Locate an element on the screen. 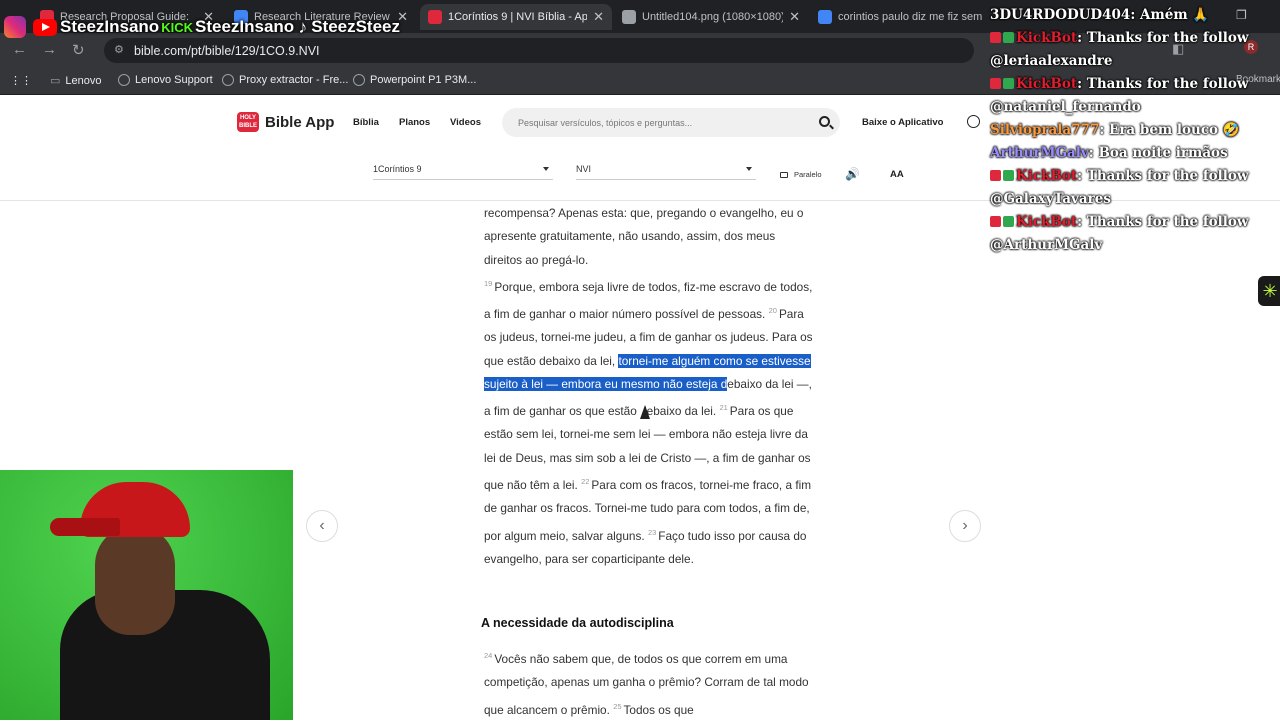 This screenshot has height=722, width=1280. verse-number: 24 is located at coordinates (488, 655).